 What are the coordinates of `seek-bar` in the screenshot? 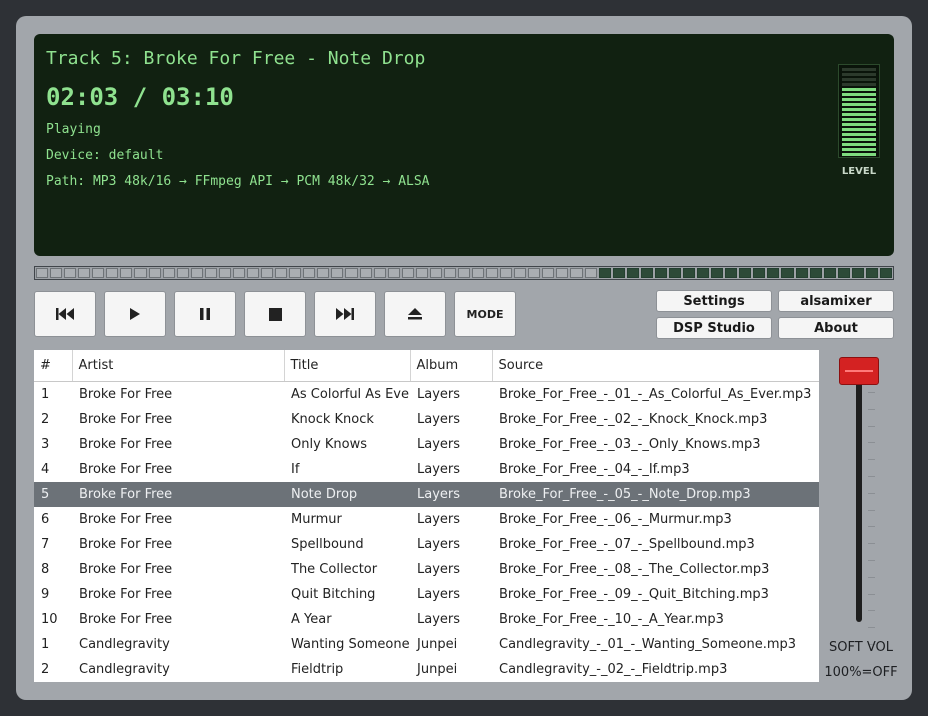 It's located at (464, 273).